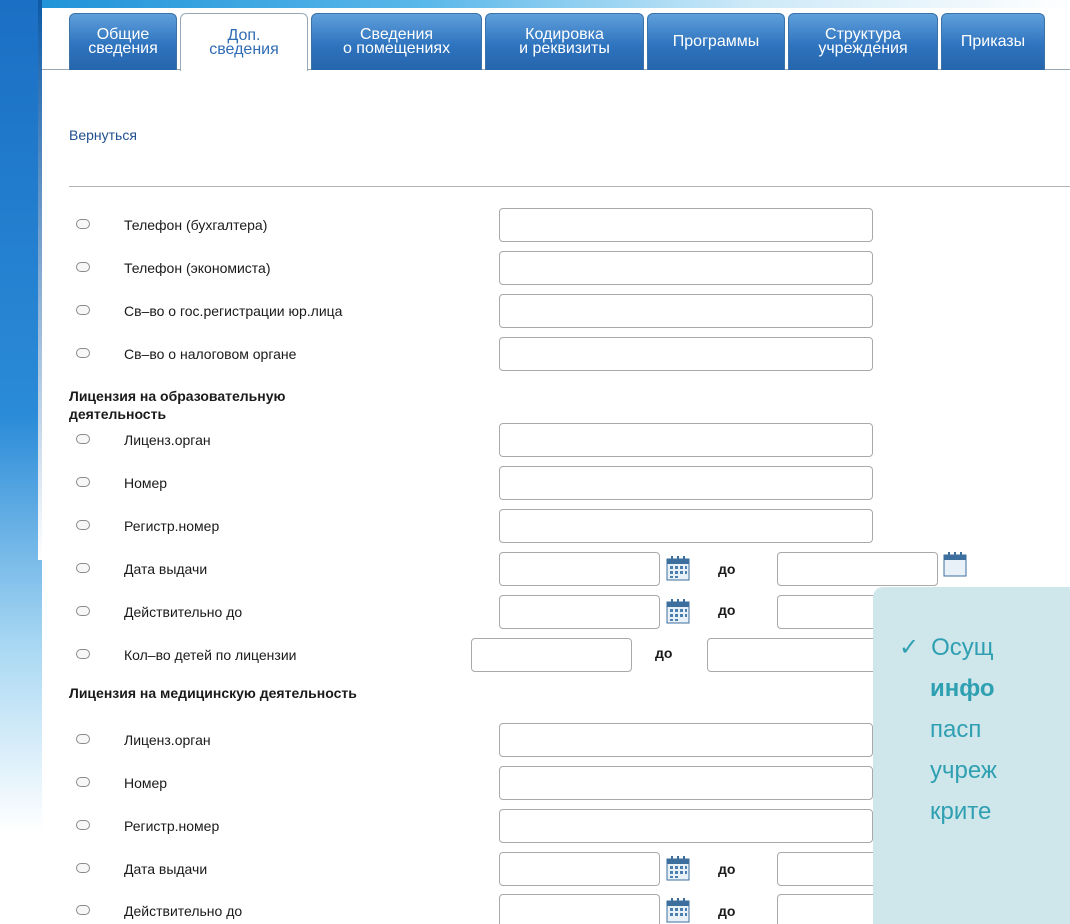 The height and width of the screenshot is (924, 1070). I want to click on field-label: Телефон (бухгалтера), so click(196, 225).